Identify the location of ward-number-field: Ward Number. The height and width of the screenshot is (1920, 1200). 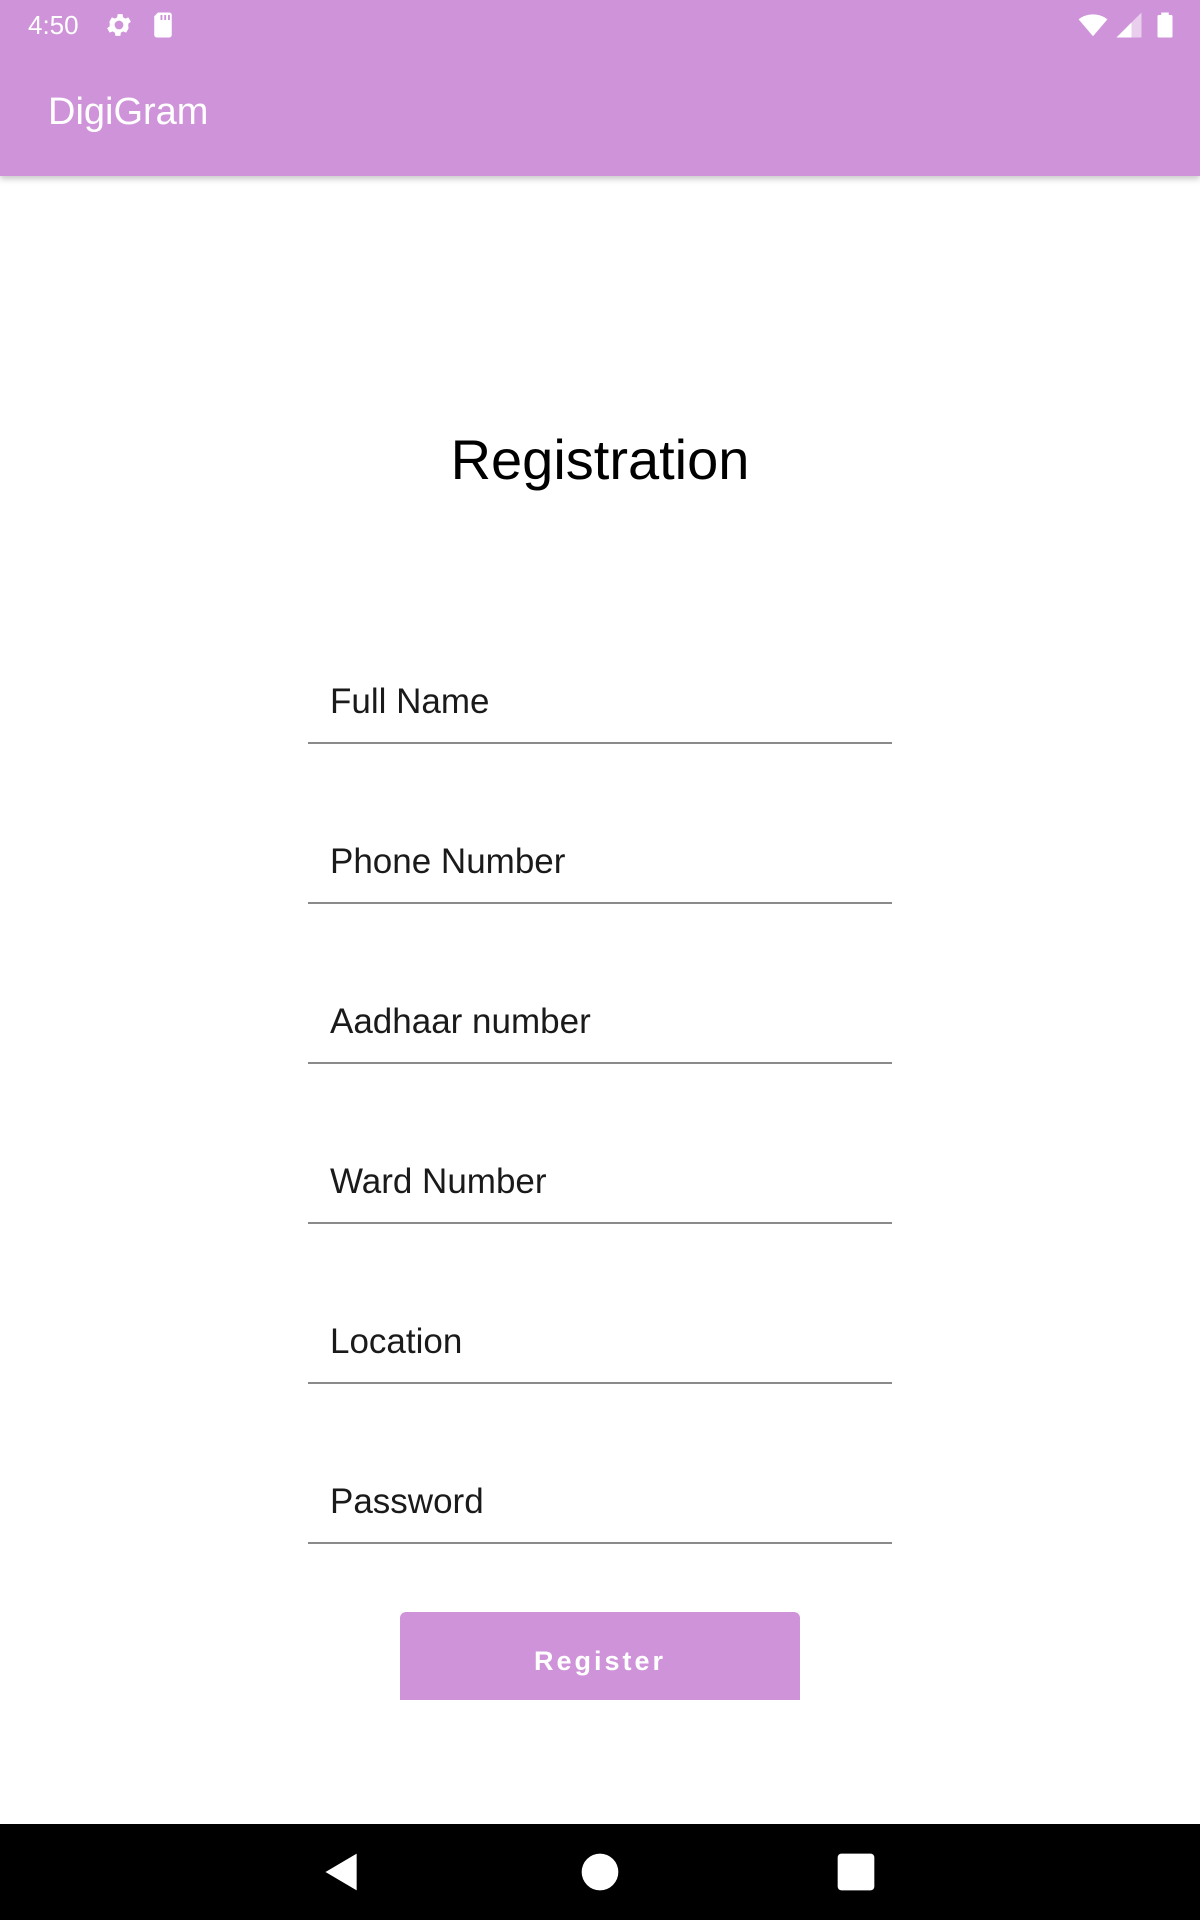
(600, 1188).